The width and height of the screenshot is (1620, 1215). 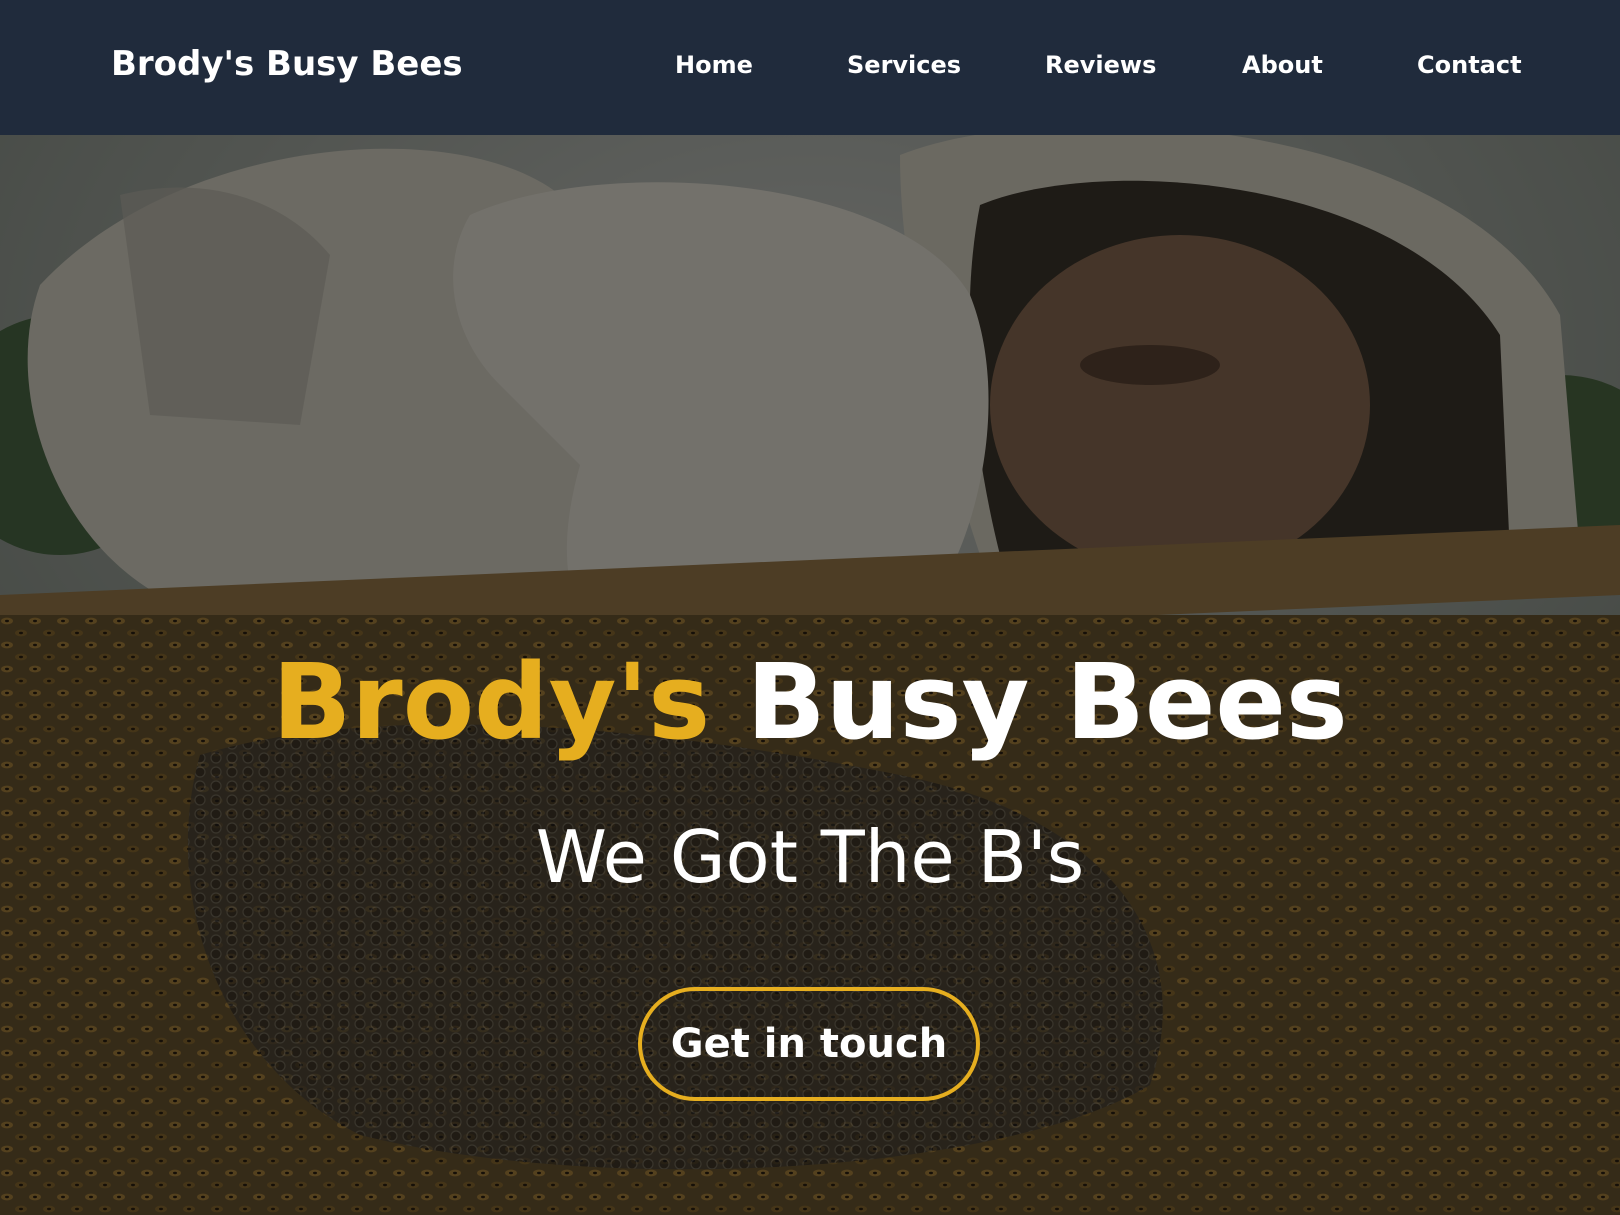 I want to click on hero-title: Brody's Busy Bees, so click(x=810, y=702).